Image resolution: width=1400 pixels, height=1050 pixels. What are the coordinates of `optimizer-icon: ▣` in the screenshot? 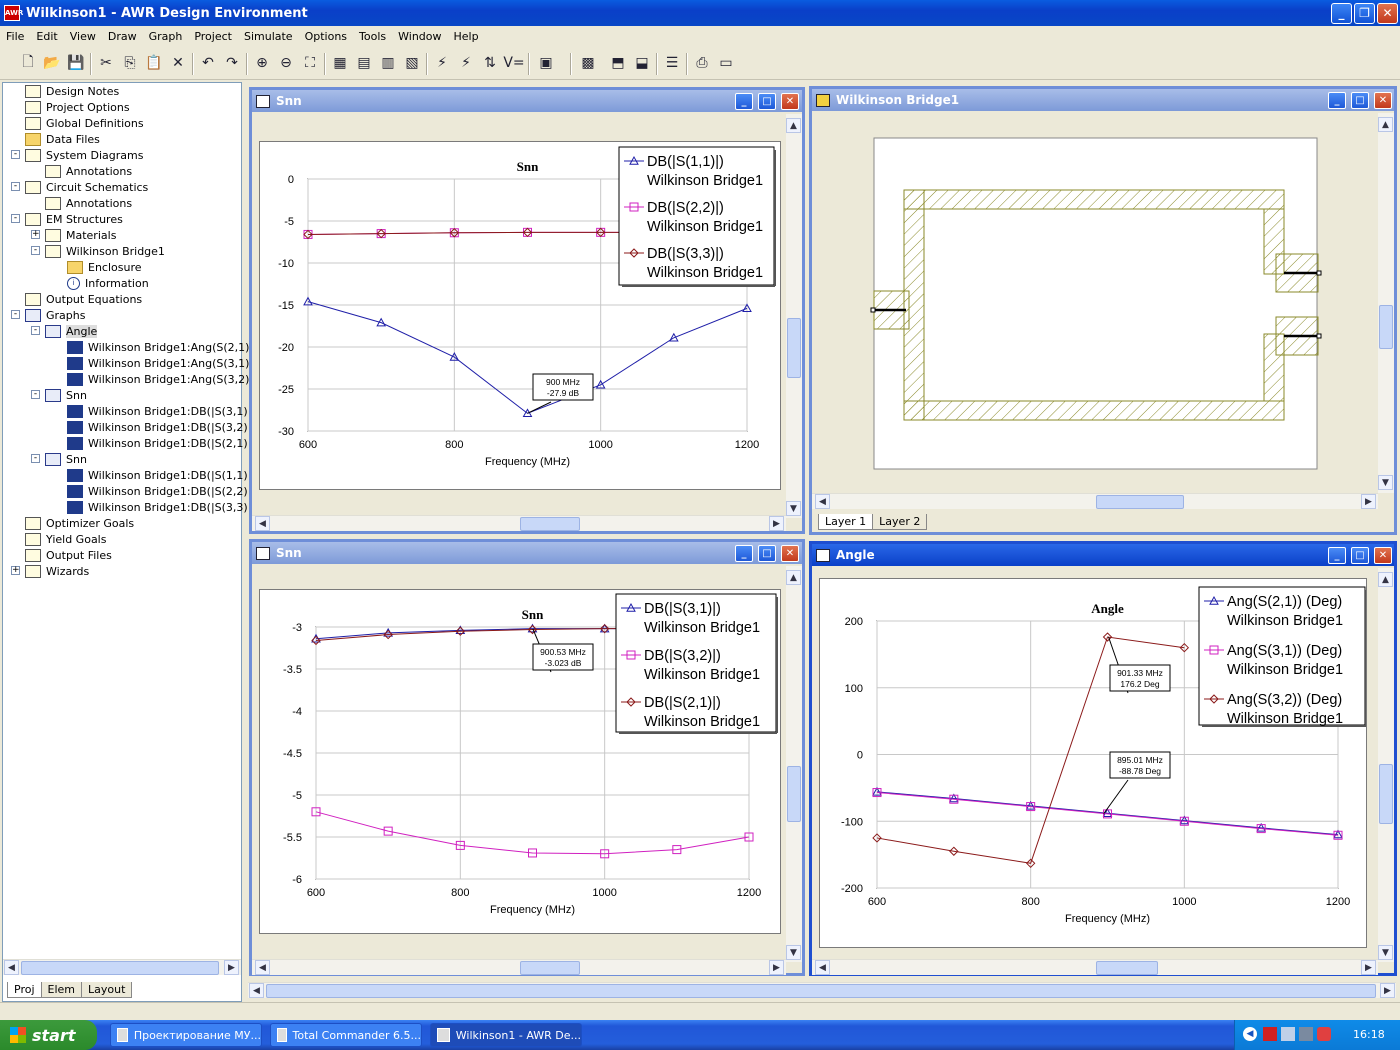 It's located at (546, 63).